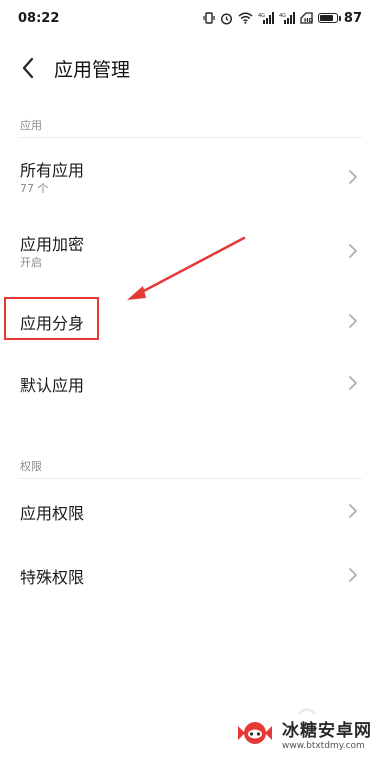 Image resolution: width=380 pixels, height=760 pixels. What do you see at coordinates (52, 385) in the screenshot?
I see `row-title: 默认应用` at bounding box center [52, 385].